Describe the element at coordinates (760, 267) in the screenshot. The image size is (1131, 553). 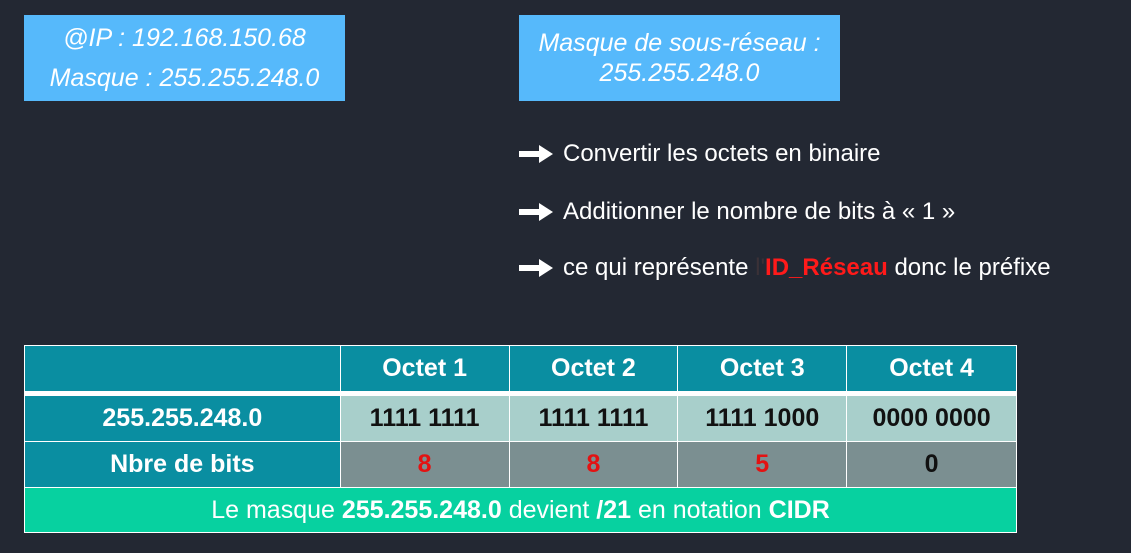
I see `step-text-faint: l'` at that location.